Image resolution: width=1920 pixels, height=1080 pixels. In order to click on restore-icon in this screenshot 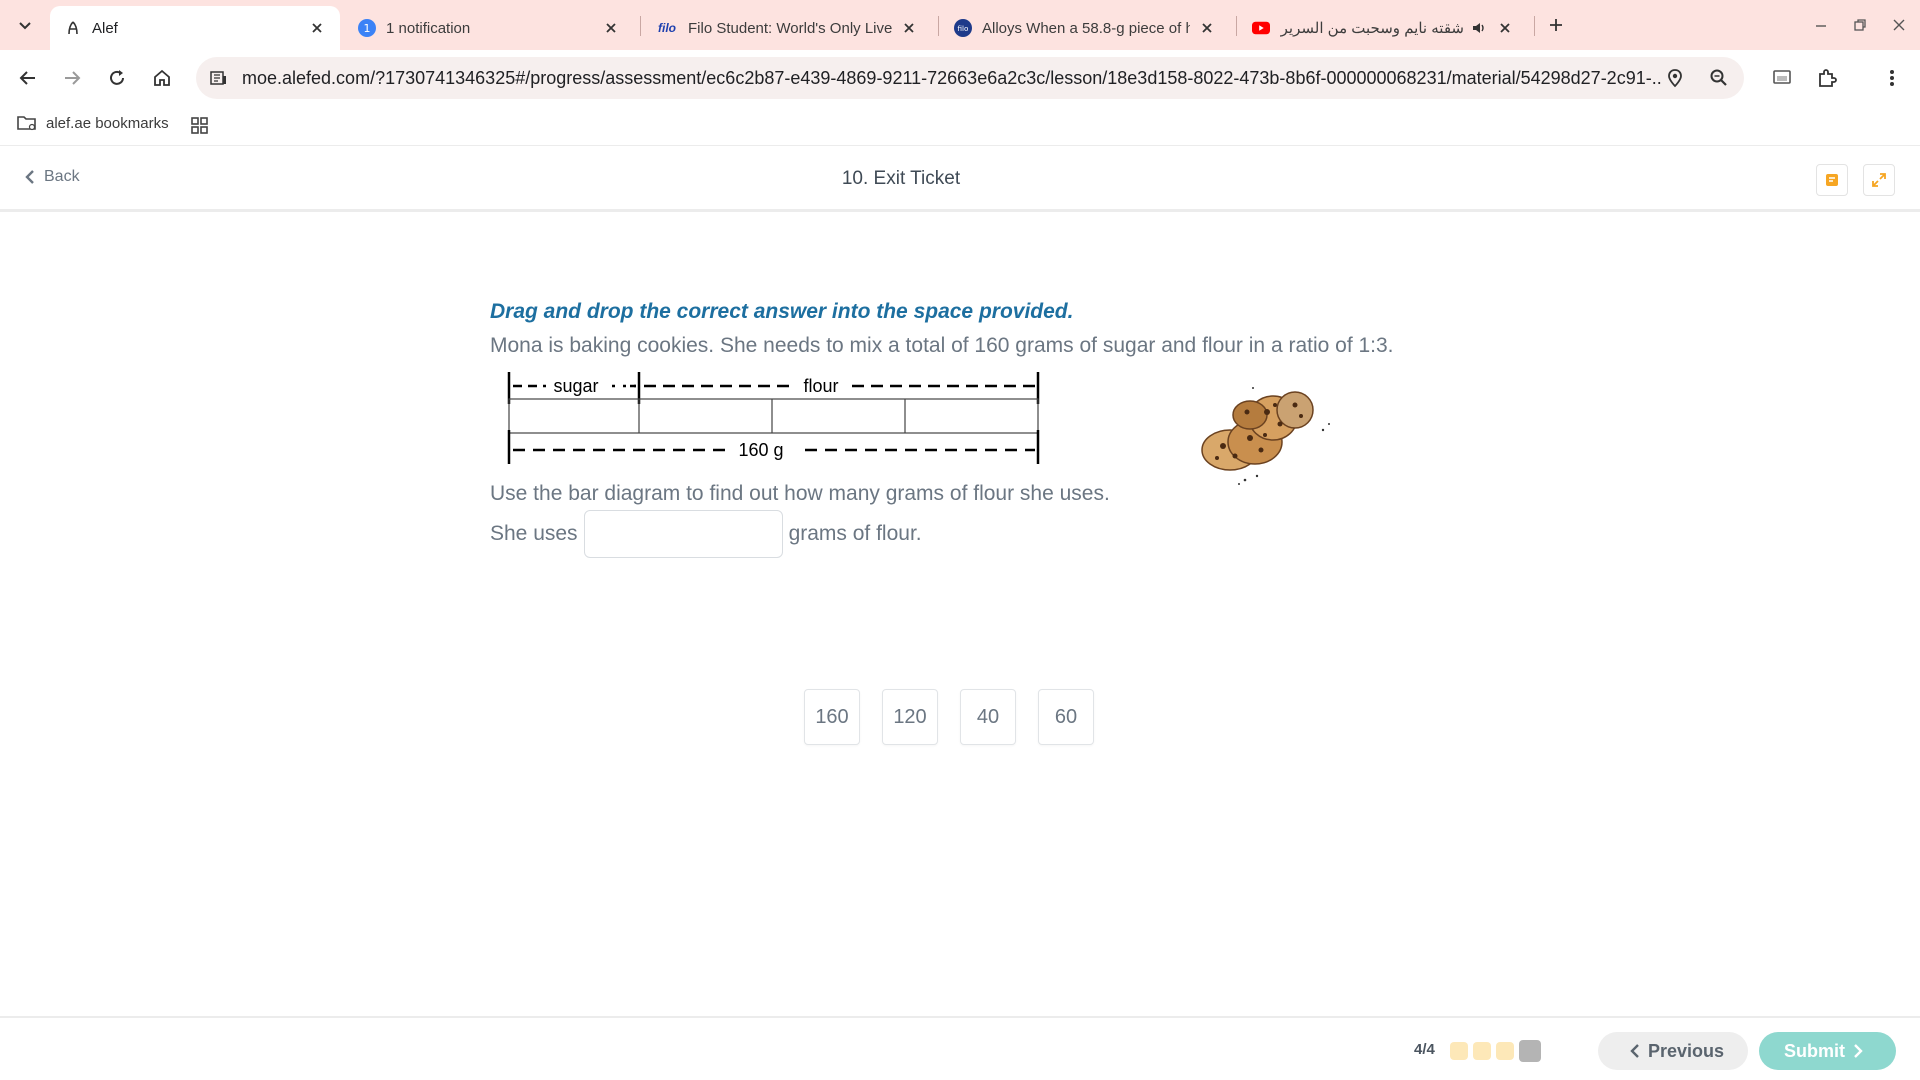, I will do `click(1860, 25)`.